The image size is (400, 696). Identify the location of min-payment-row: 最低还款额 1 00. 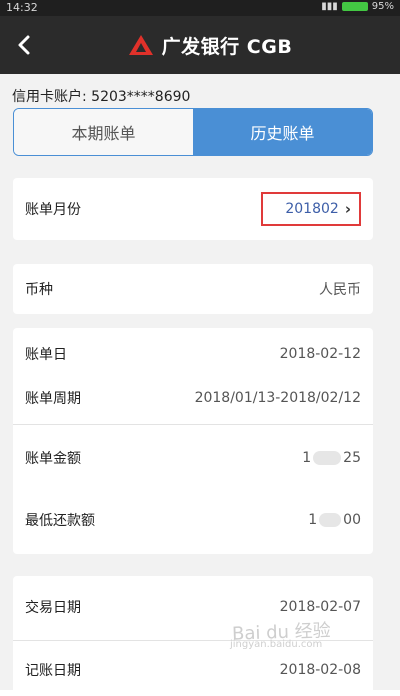
(193, 520).